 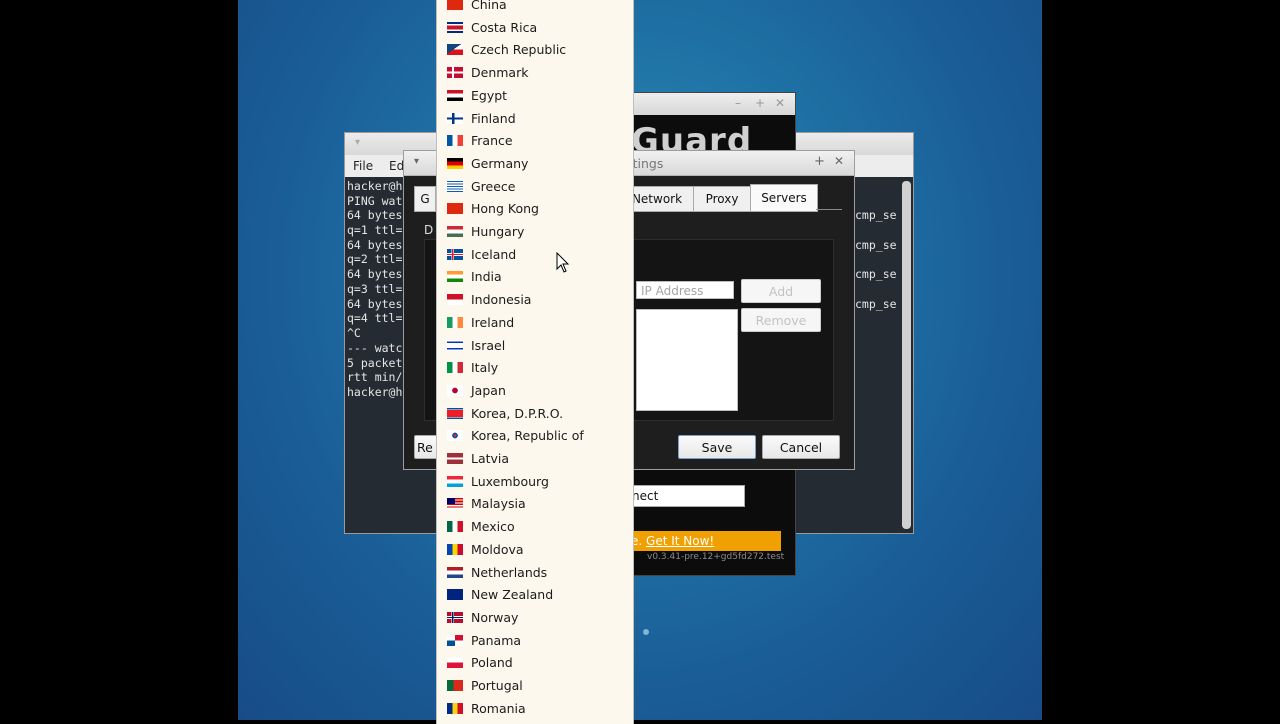 I want to click on country-name: Netherlands, so click(x=509, y=572).